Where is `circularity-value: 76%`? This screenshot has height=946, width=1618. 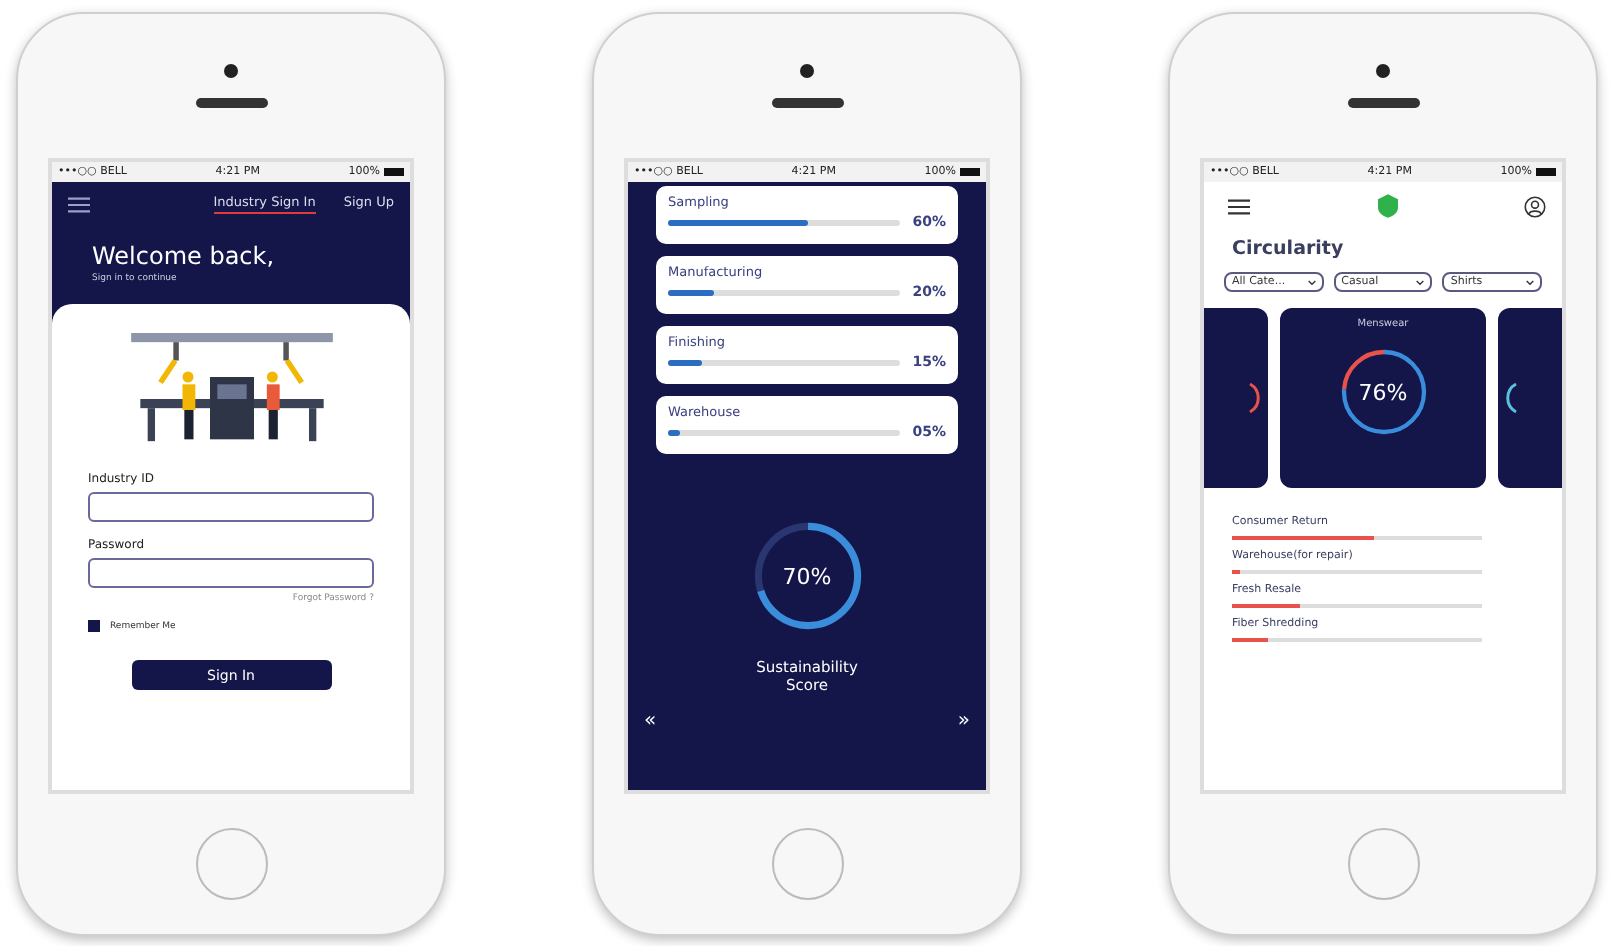
circularity-value: 76% is located at coordinates (1383, 393).